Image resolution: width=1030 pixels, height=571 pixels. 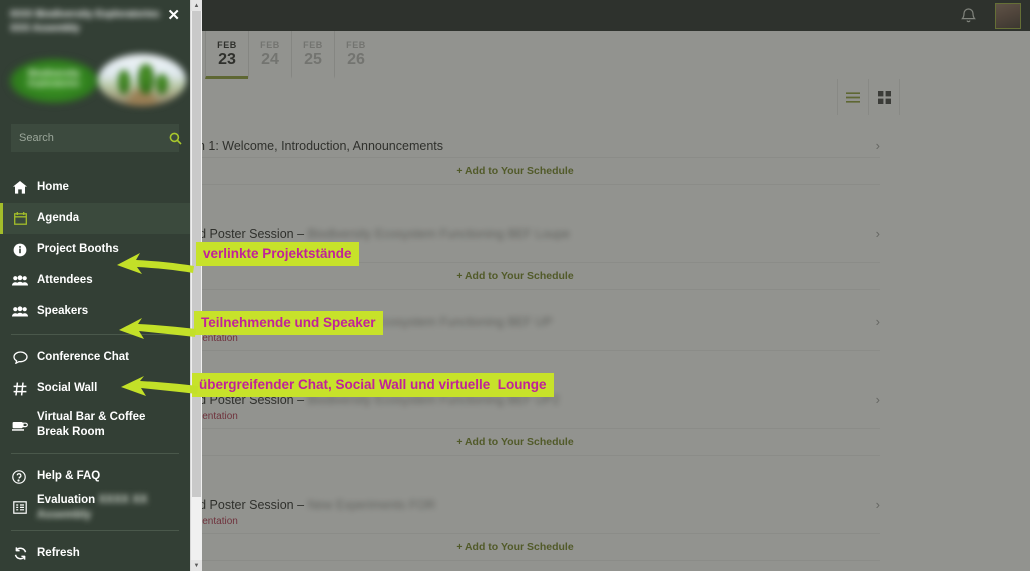 What do you see at coordinates (63, 311) in the screenshot?
I see `sidebar-item-label: Speakers` at bounding box center [63, 311].